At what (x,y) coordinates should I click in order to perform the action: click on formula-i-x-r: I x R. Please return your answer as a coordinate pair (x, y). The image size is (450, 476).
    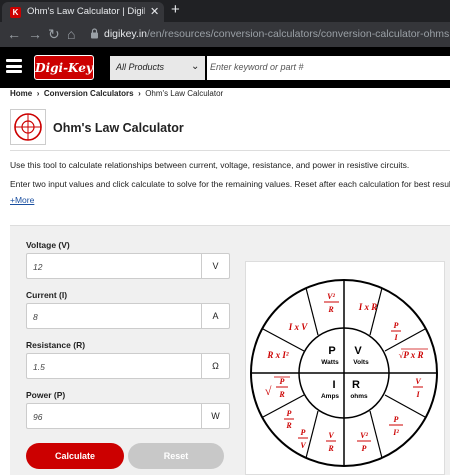
    Looking at the image, I should click on (368, 307).